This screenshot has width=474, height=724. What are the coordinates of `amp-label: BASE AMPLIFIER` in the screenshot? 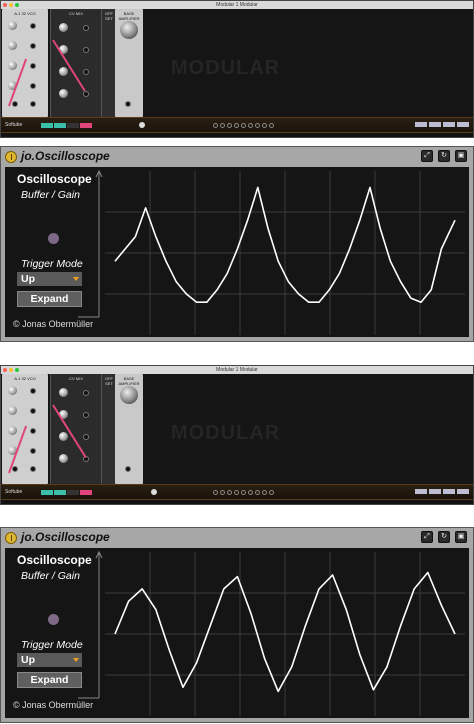 It's located at (129, 381).